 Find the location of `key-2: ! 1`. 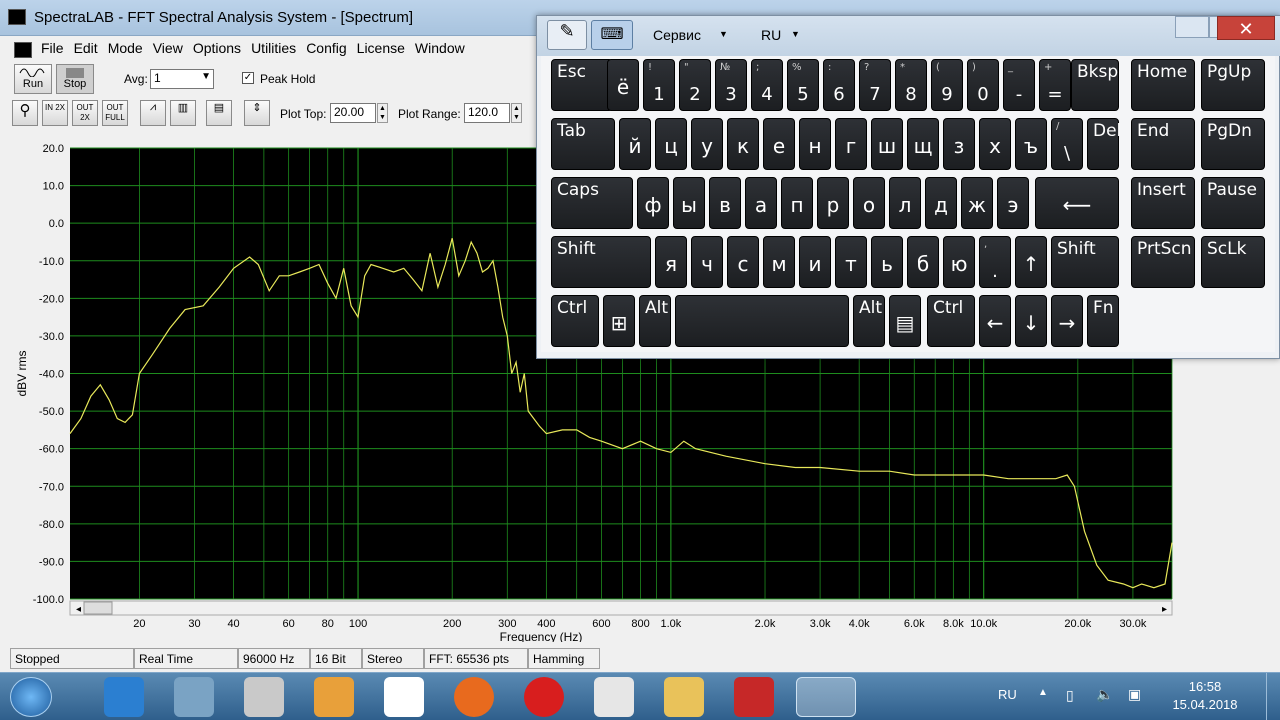

key-2: ! 1 is located at coordinates (659, 85).